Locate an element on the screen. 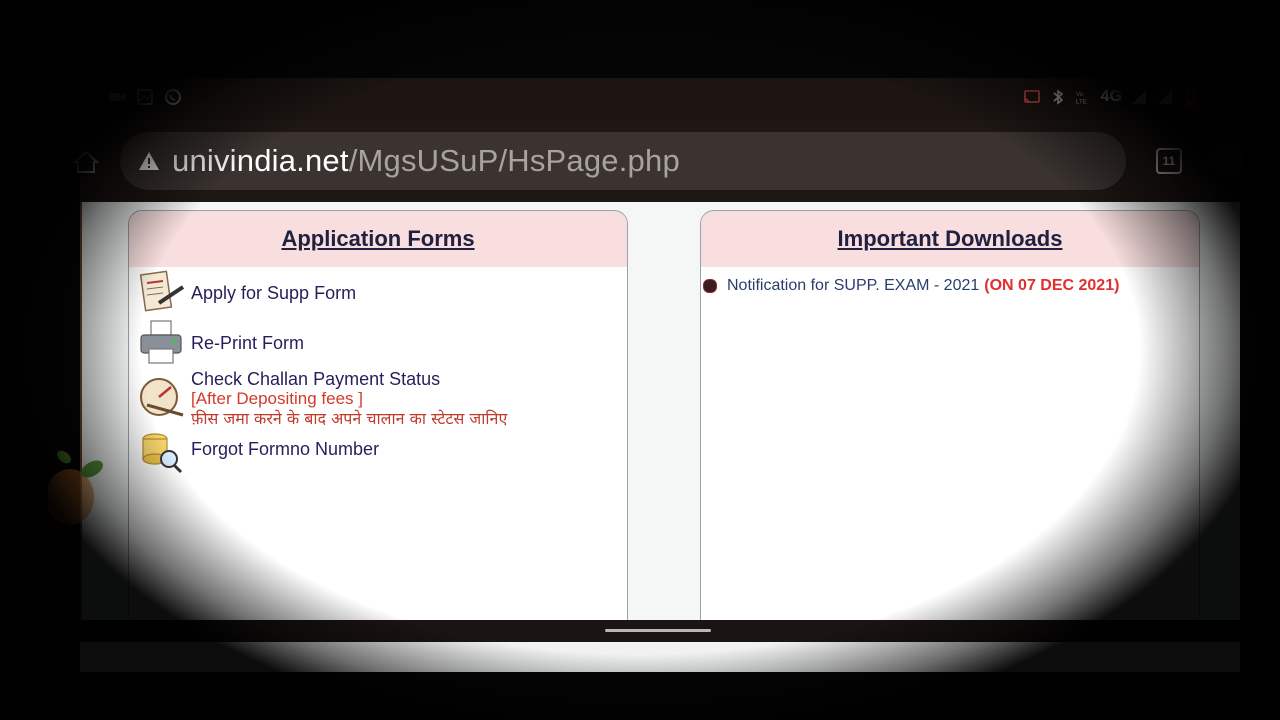  address-bar: univindia.net/MgsUSuP/HsPage.php is located at coordinates (623, 161).